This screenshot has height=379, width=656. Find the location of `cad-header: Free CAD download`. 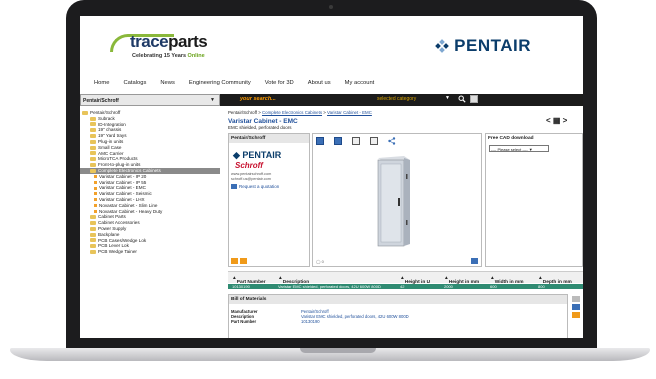

cad-header: Free CAD download is located at coordinates (511, 138).